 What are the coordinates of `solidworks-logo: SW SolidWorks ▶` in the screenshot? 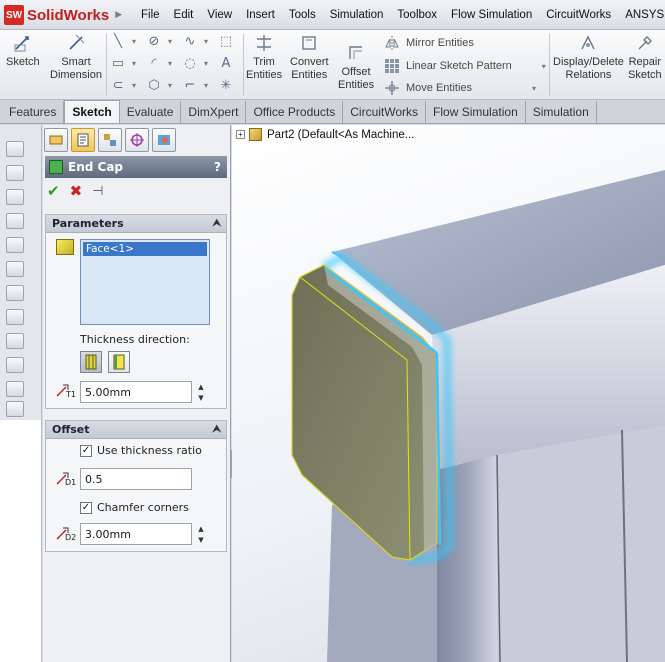 It's located at (63, 15).